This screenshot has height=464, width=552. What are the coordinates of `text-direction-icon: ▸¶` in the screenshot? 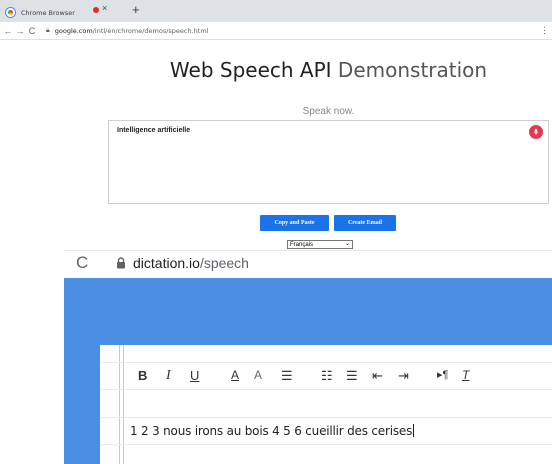 It's located at (442, 374).